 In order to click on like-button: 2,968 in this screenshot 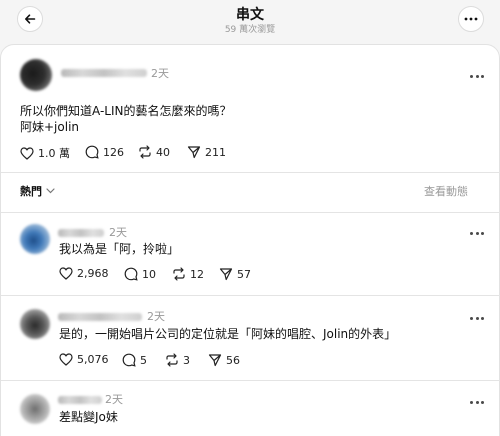, I will do `click(84, 273)`.